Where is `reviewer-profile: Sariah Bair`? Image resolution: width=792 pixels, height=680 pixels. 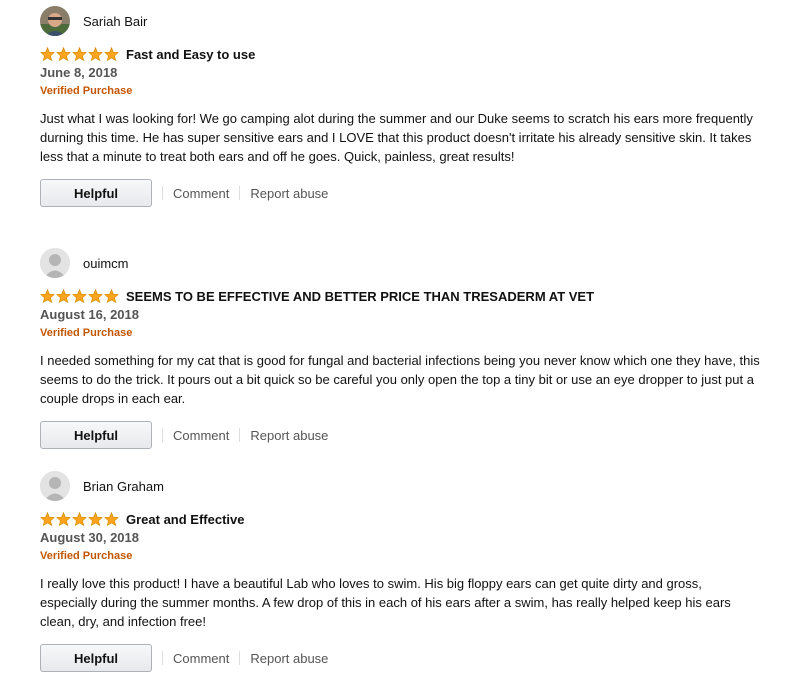 reviewer-profile: Sariah Bair is located at coordinates (400, 21).